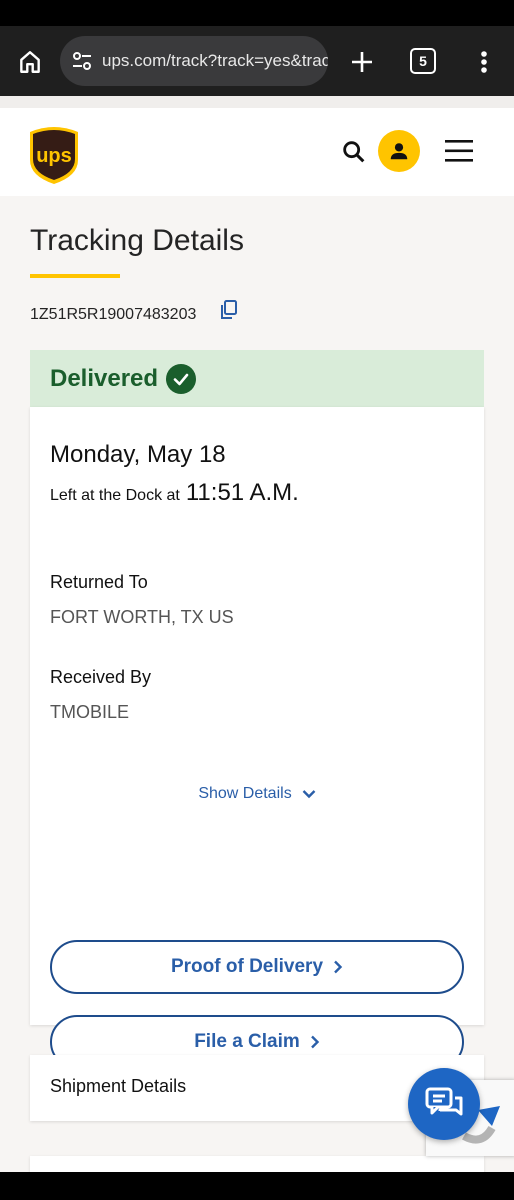 This screenshot has width=514, height=1200. What do you see at coordinates (137, 240) in the screenshot?
I see `page-title: Tracking Details` at bounding box center [137, 240].